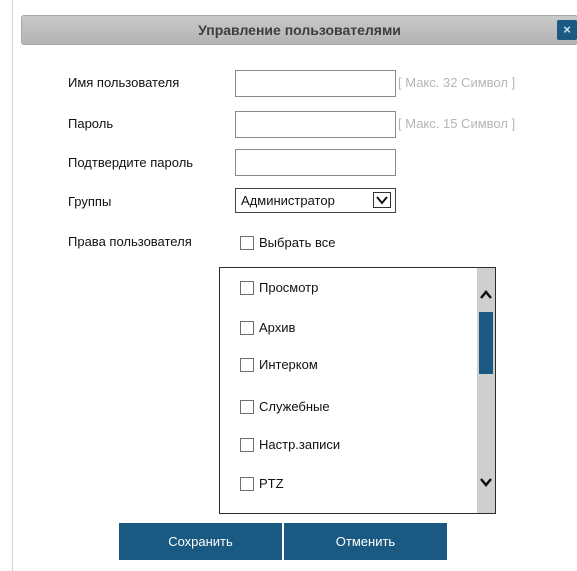  Describe the element at coordinates (315, 124) in the screenshot. I see `password-input` at that location.